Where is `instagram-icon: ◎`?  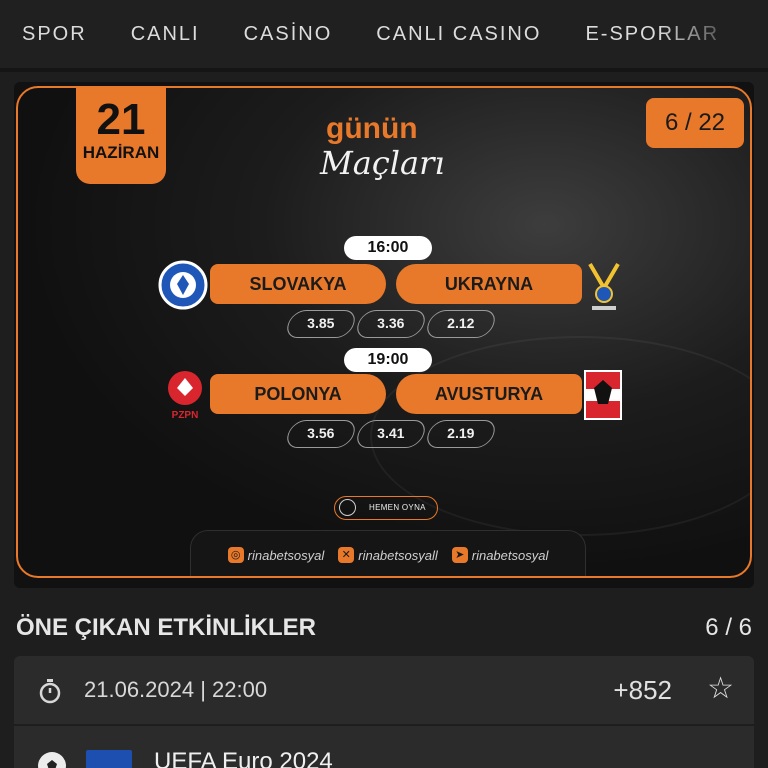 instagram-icon: ◎ is located at coordinates (235, 555).